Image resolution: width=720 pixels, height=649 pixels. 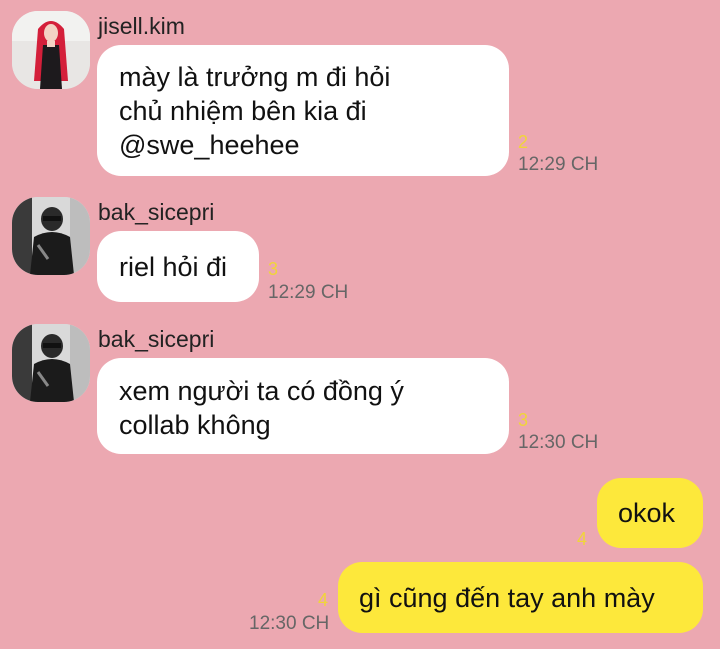 I want to click on message-text-line: collab không, so click(x=195, y=425).